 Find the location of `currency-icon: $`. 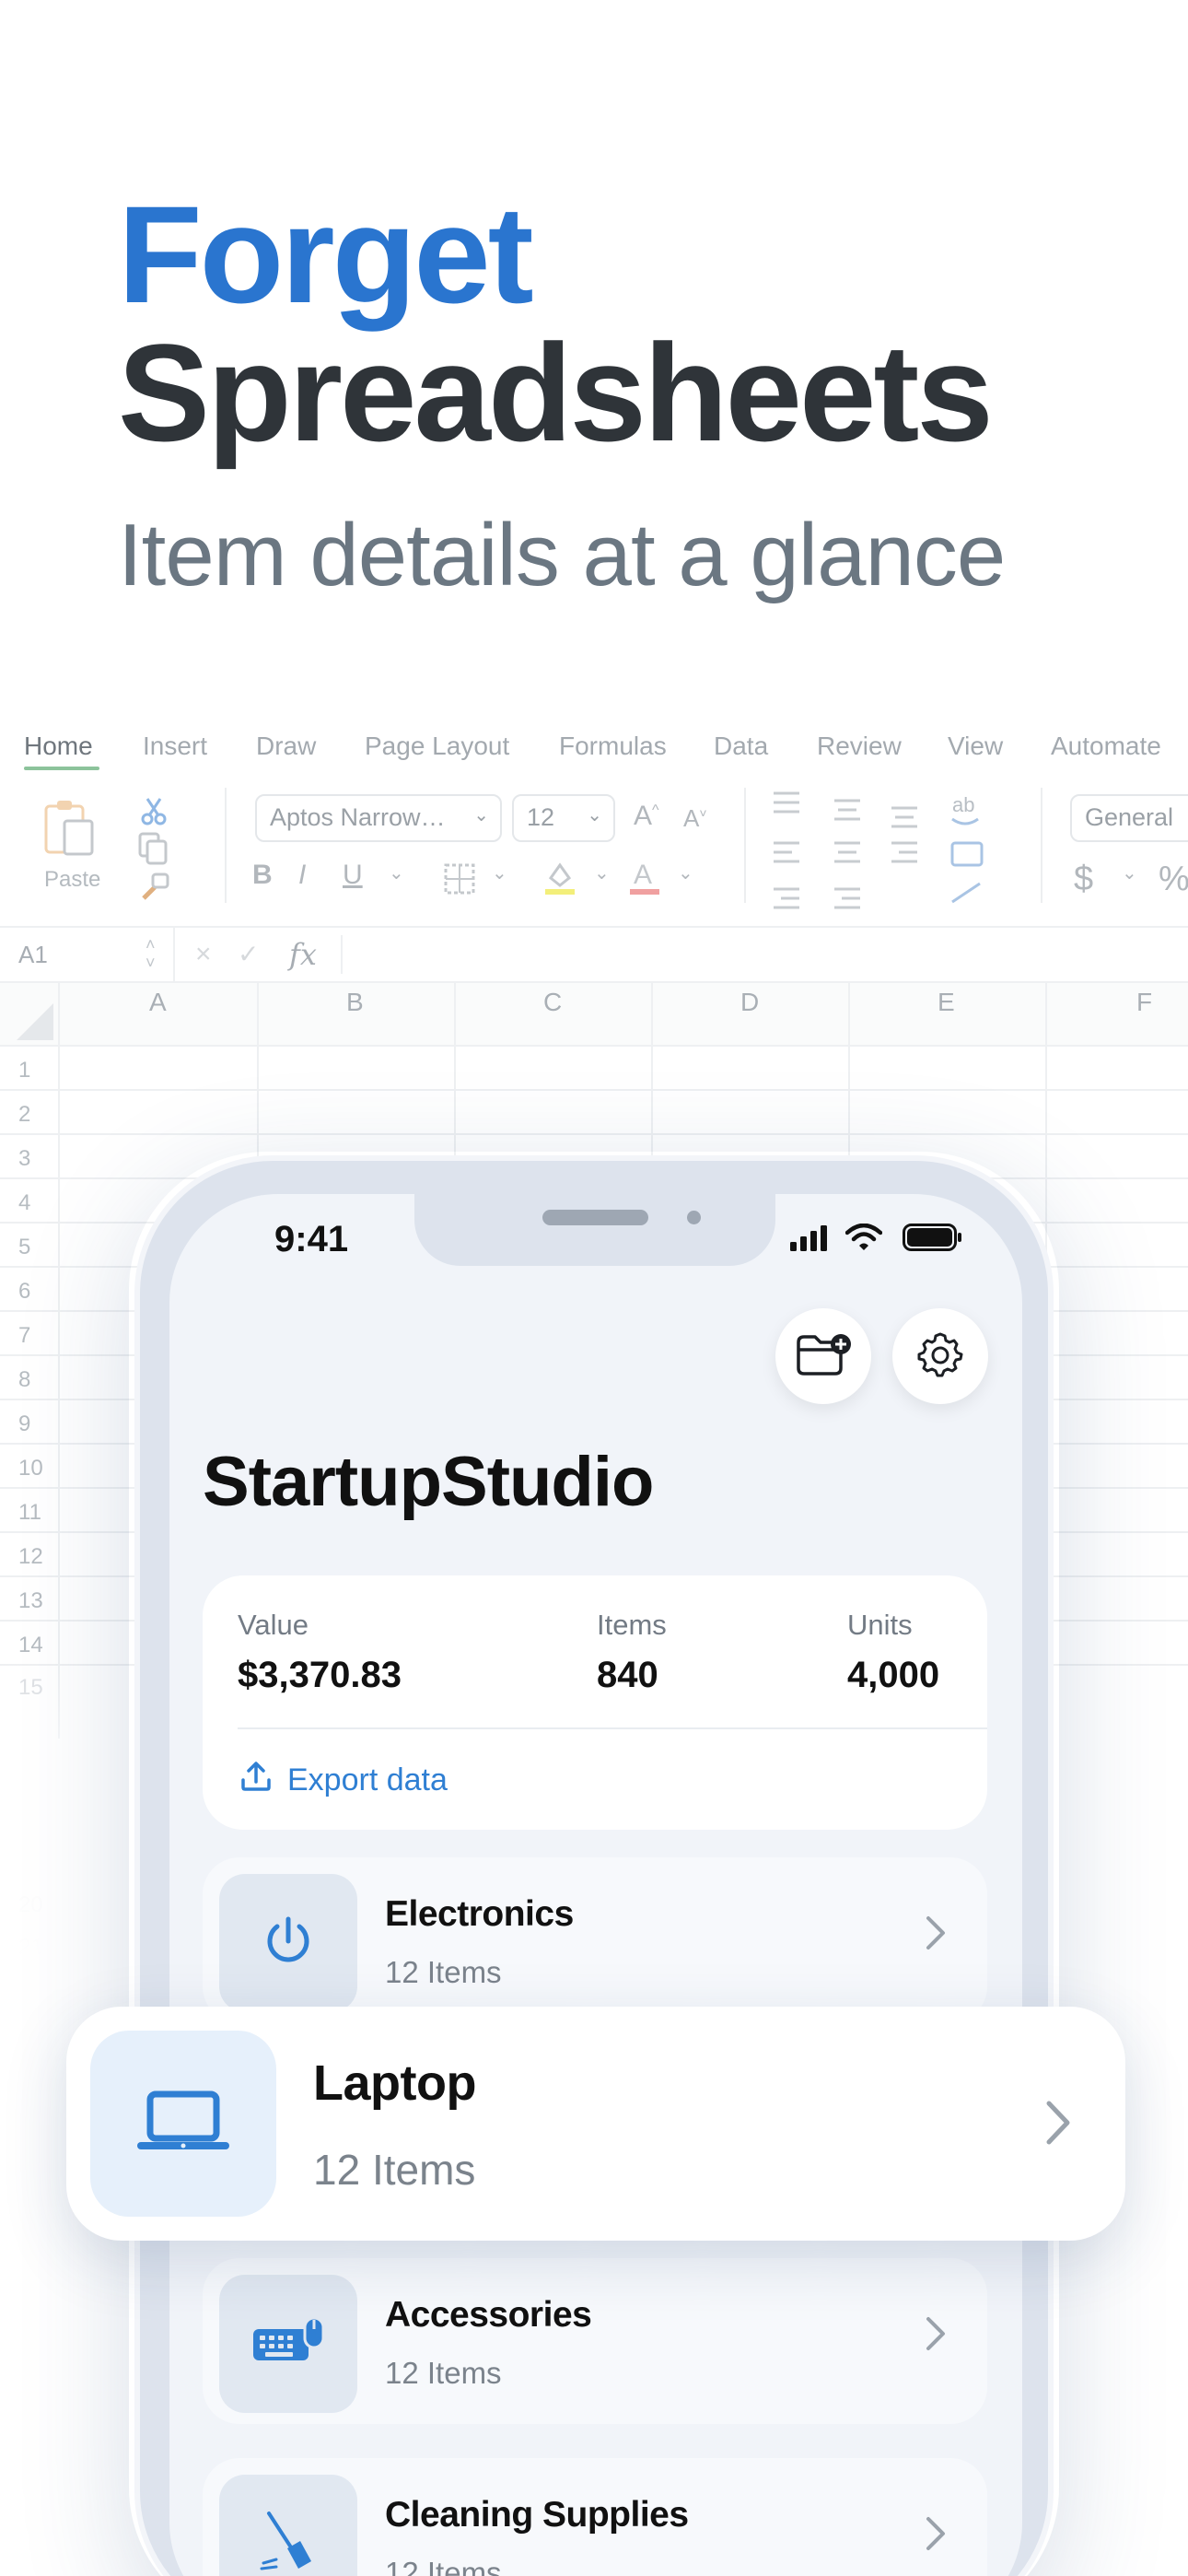

currency-icon: $ is located at coordinates (1083, 879).